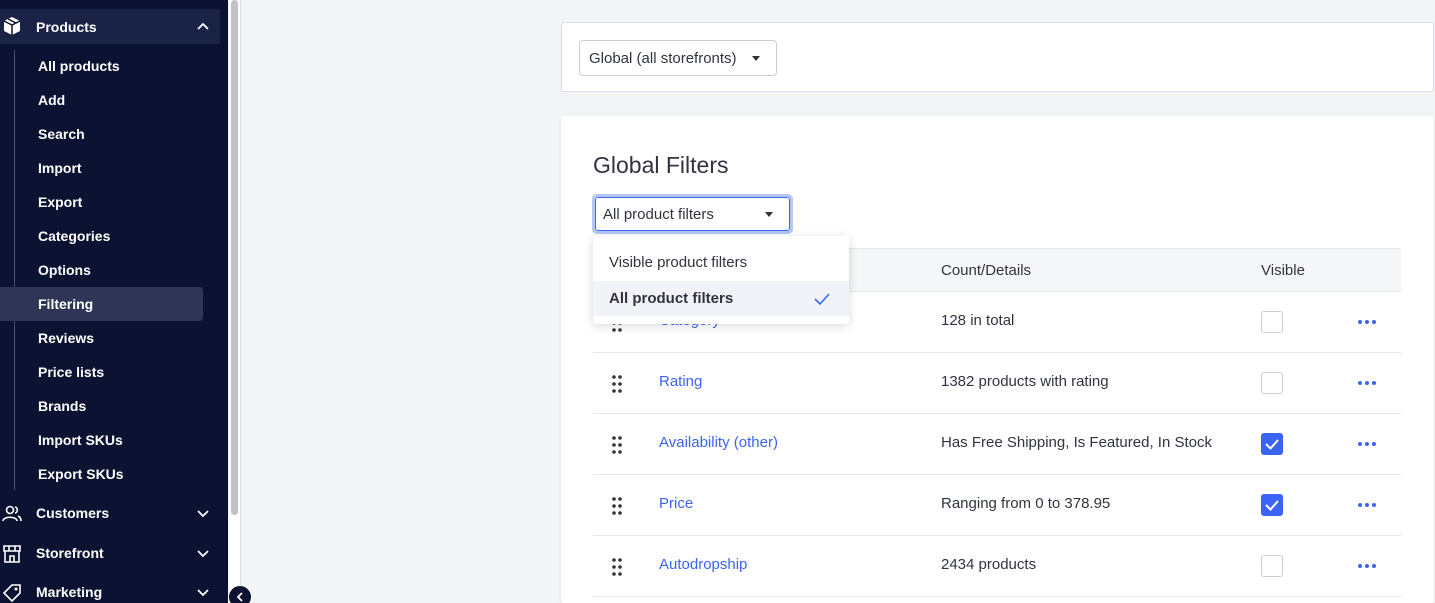  I want to click on sidebar-item-filtering: Filtering, so click(101, 304).